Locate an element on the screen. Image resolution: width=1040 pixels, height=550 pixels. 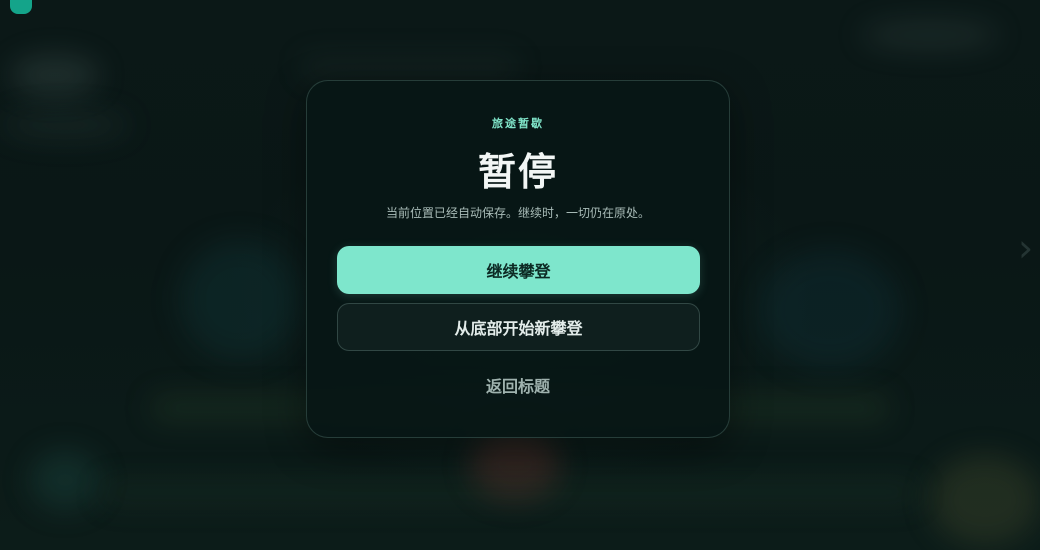
continue-button: 继续攀登 is located at coordinates (518, 270).